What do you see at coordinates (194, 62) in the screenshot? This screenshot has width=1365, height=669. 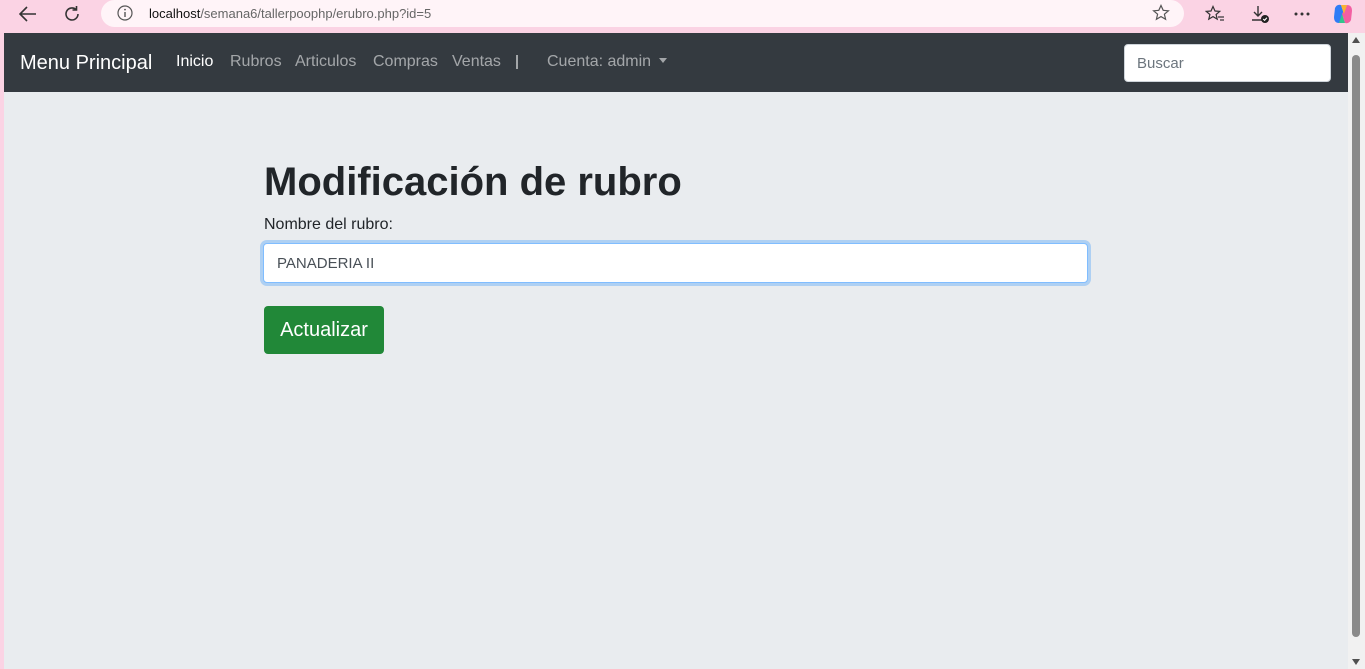 I see `nav-link-inicio: Inicio` at bounding box center [194, 62].